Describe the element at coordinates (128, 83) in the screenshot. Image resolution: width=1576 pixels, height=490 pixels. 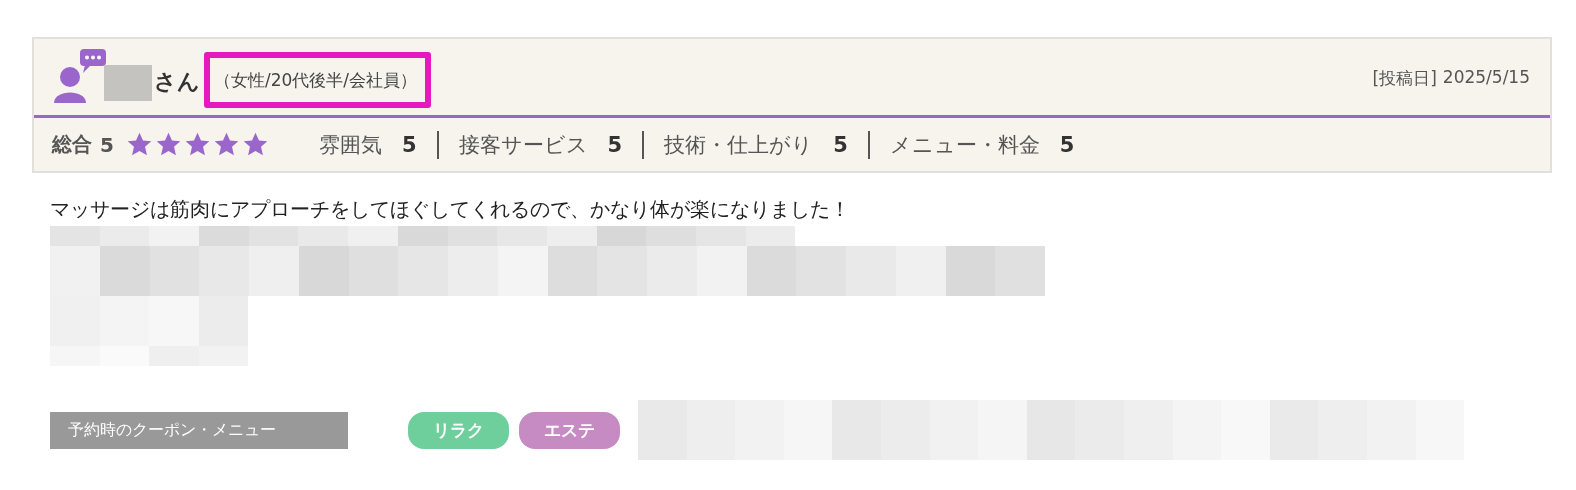
I see `redacted-name` at that location.